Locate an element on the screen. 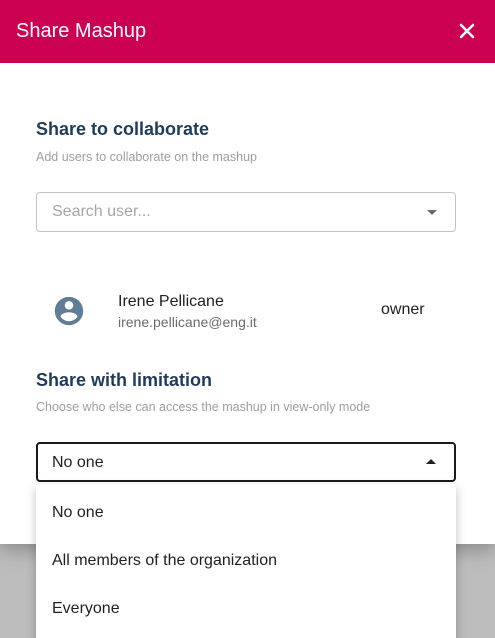 The image size is (495, 638). user-name: Irene Pellicane is located at coordinates (171, 301).